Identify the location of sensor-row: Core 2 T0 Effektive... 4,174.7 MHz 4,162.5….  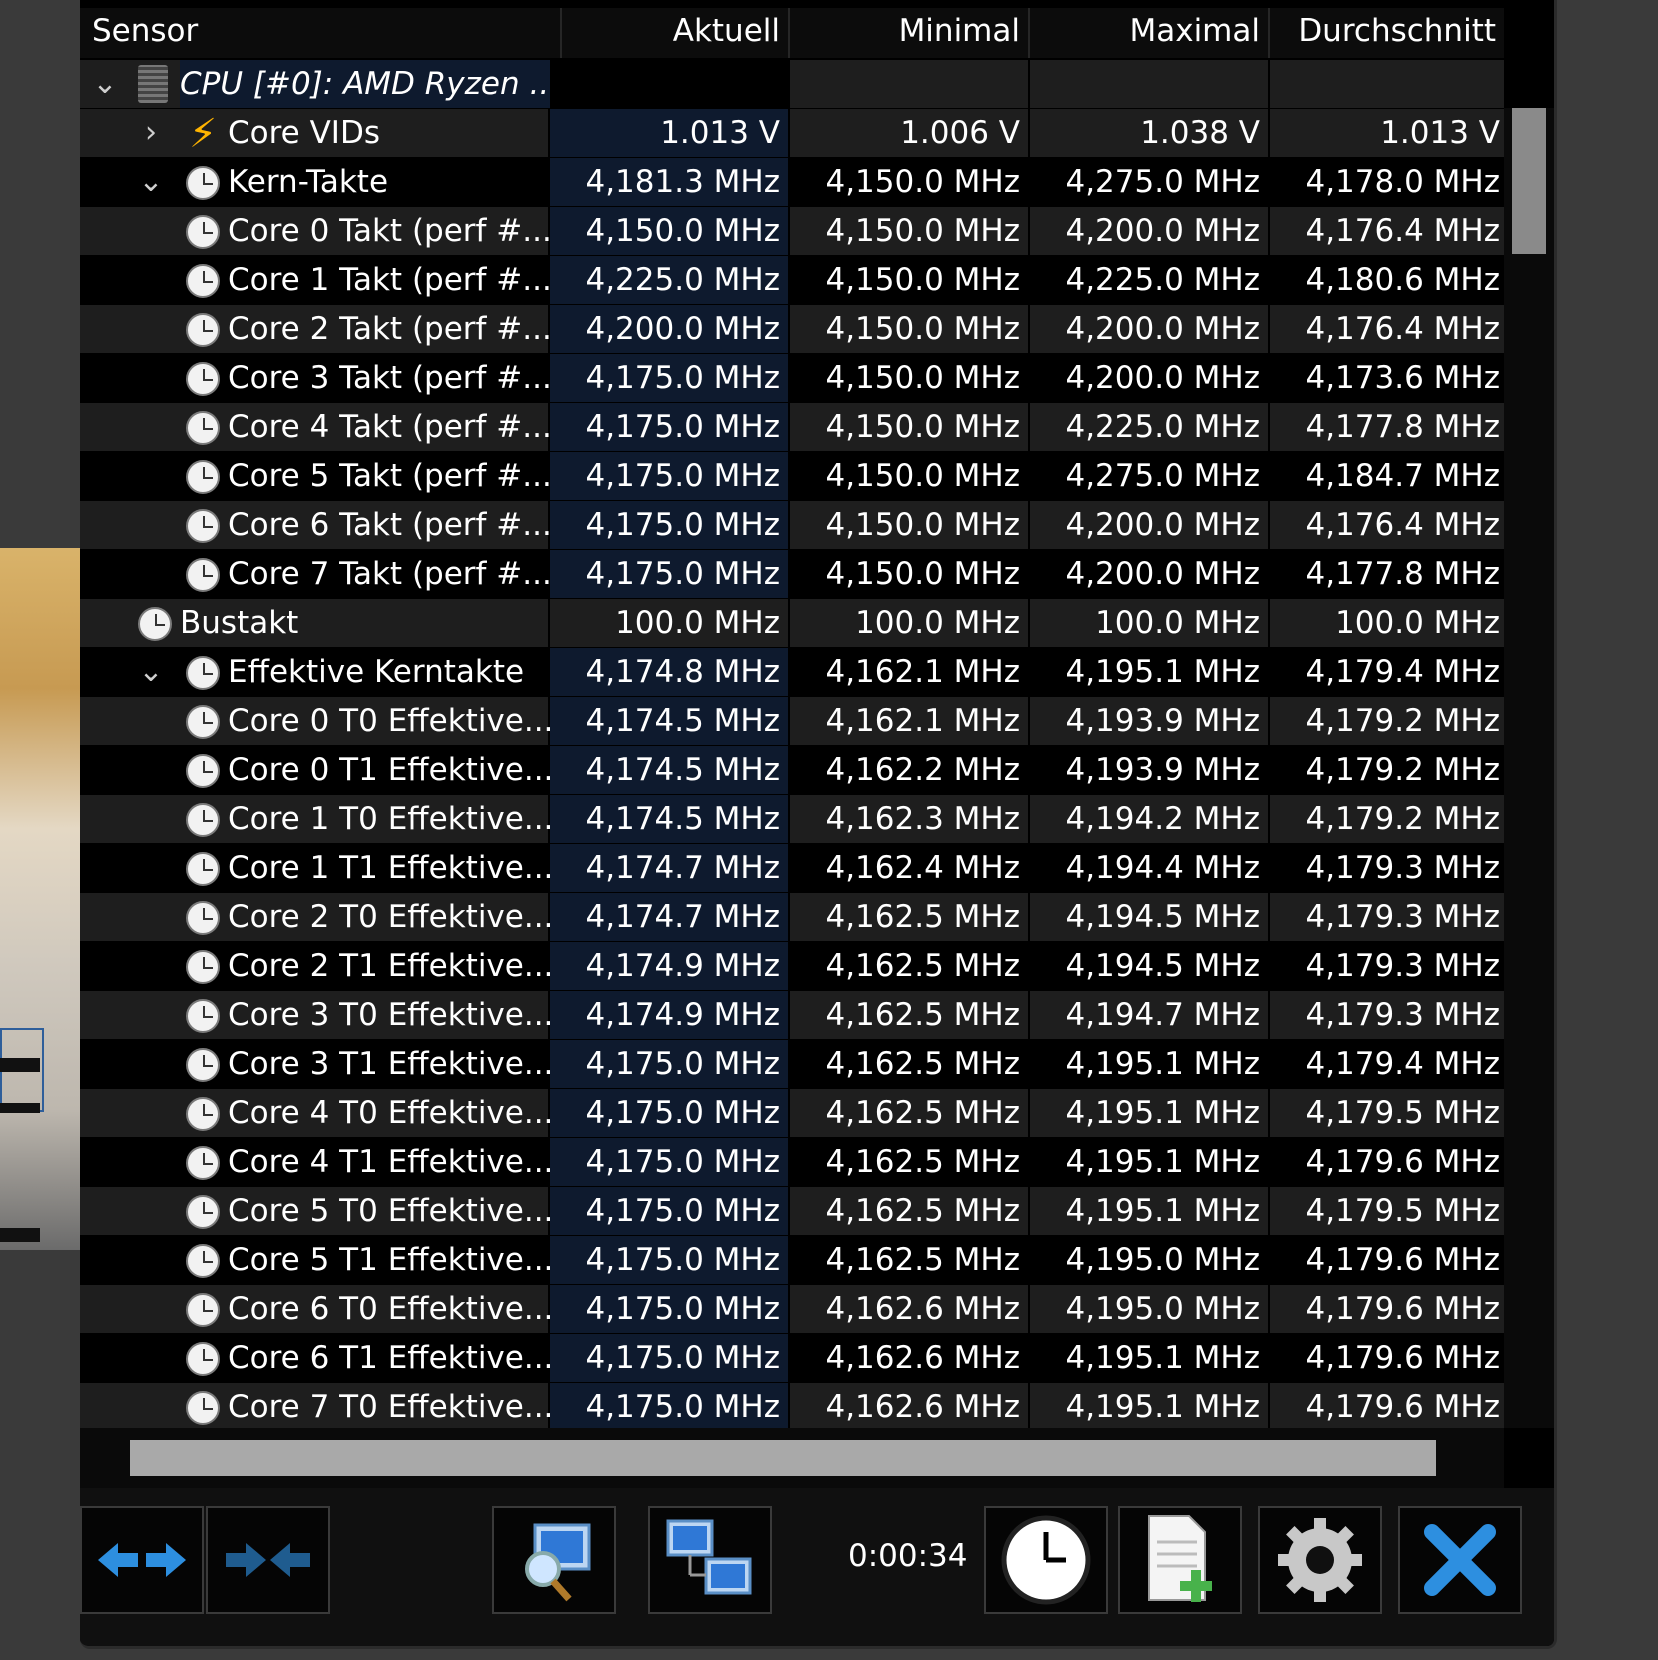
(792, 917).